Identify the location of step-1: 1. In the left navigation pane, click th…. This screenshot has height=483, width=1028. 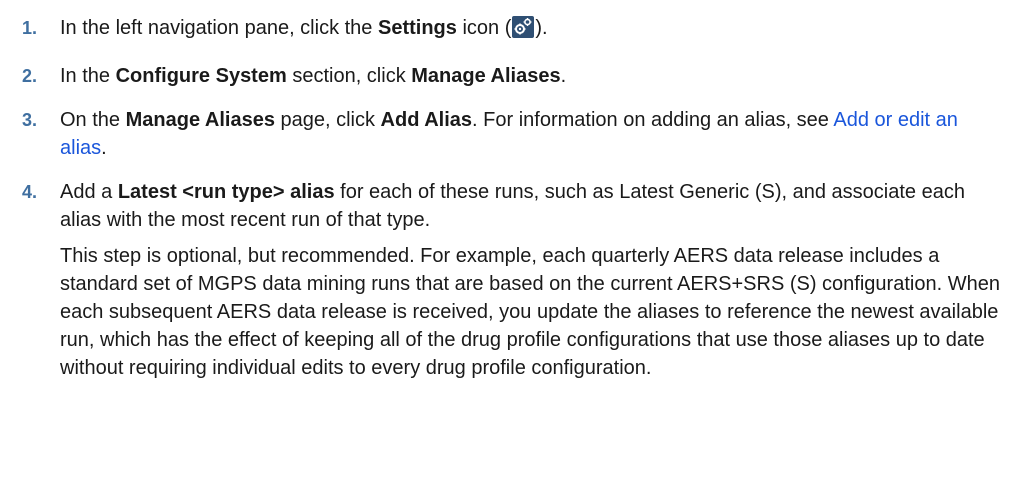
(514, 30).